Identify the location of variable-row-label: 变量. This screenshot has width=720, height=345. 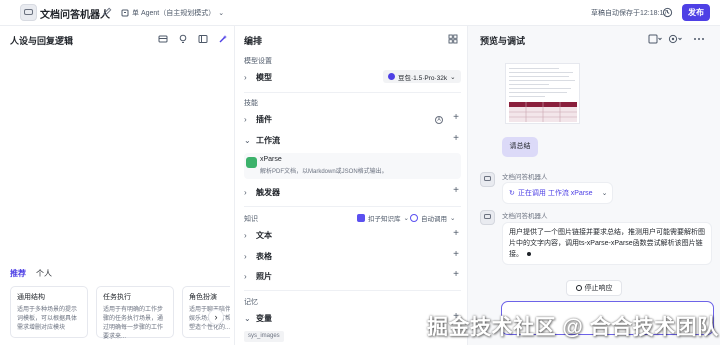
(264, 318).